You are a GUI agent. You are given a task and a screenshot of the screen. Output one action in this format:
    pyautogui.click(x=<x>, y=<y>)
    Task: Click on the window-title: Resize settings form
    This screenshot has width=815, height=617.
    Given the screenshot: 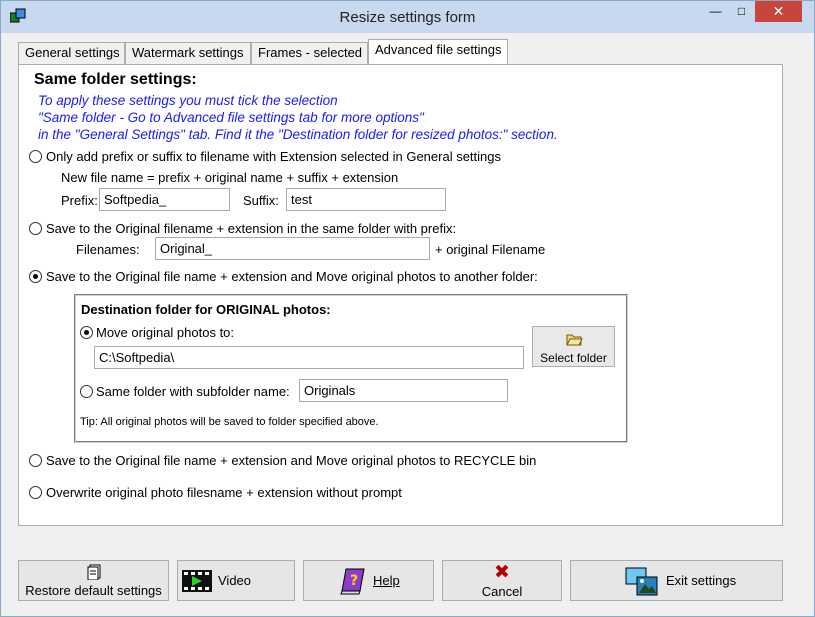 What is the action you would take?
    pyautogui.click(x=407, y=17)
    